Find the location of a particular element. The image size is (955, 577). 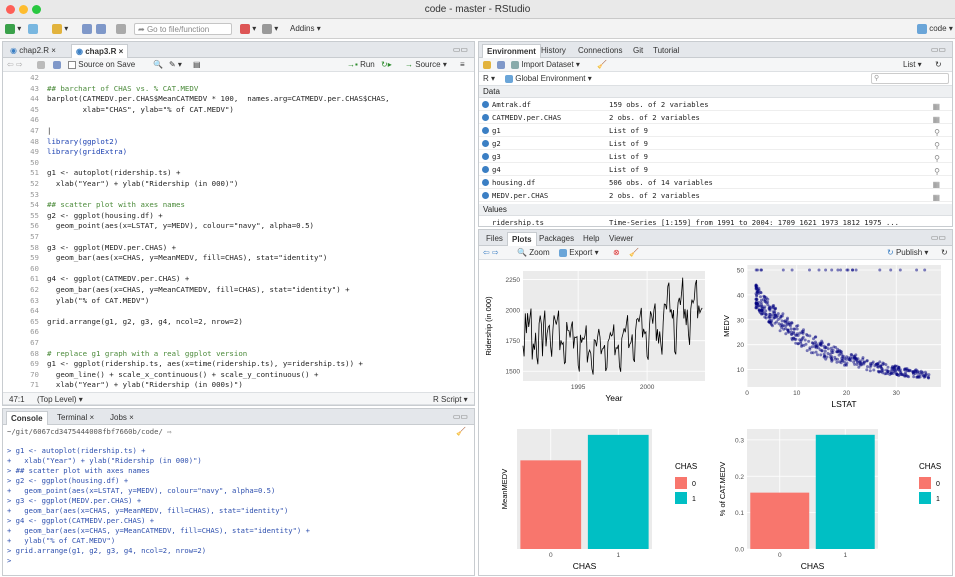

console-path: ~/git/6067cd3475444008fbf7660b/code/ ⇨ is located at coordinates (89, 431).